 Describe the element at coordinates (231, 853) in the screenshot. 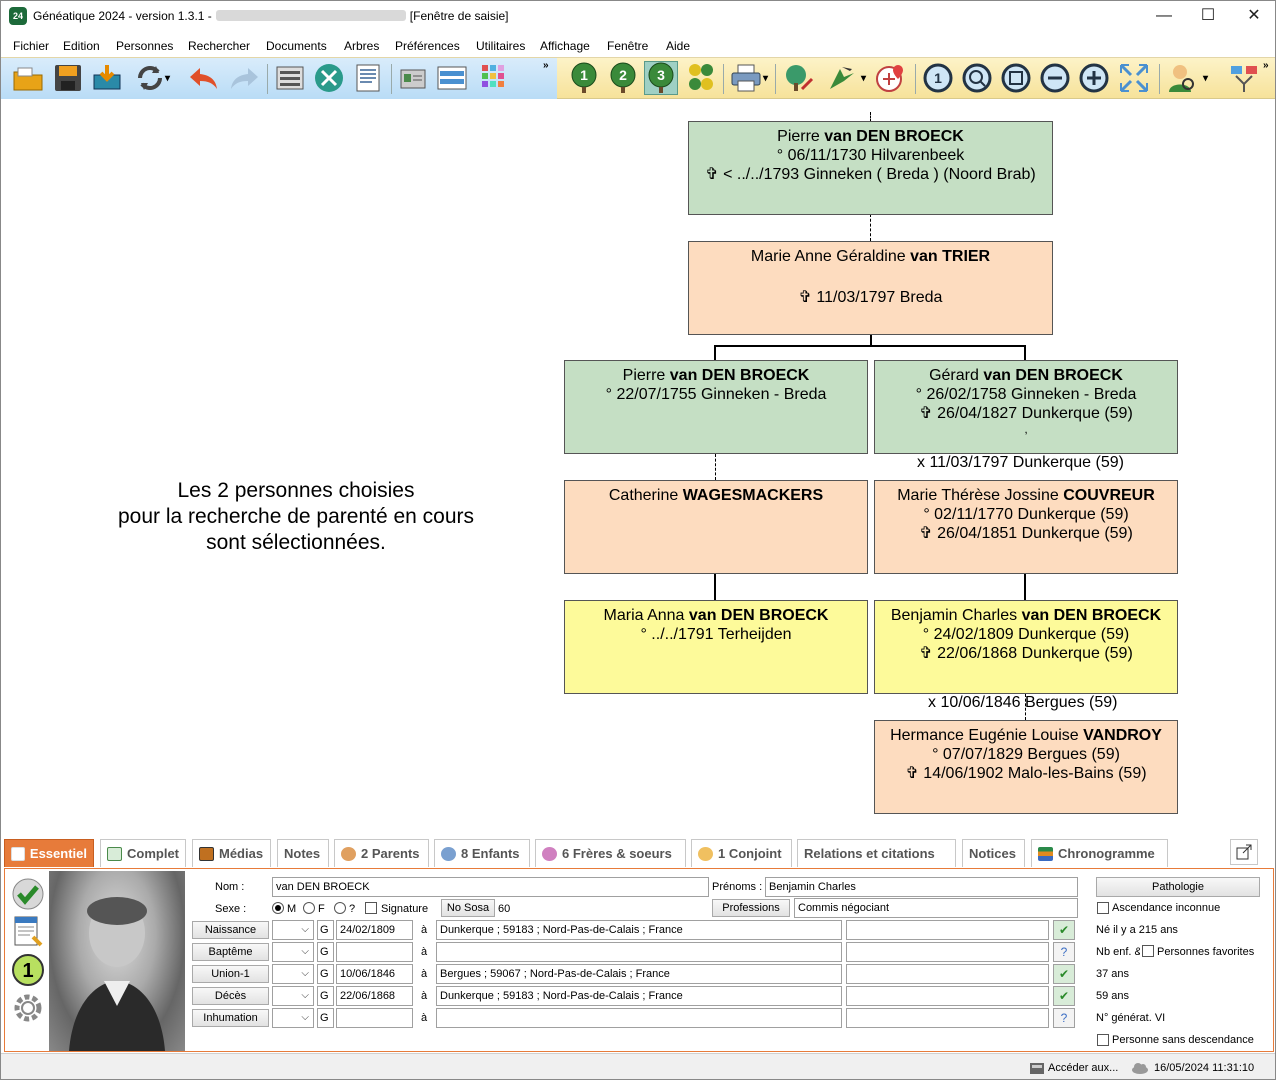

I see `tab-medias: Médias` at that location.